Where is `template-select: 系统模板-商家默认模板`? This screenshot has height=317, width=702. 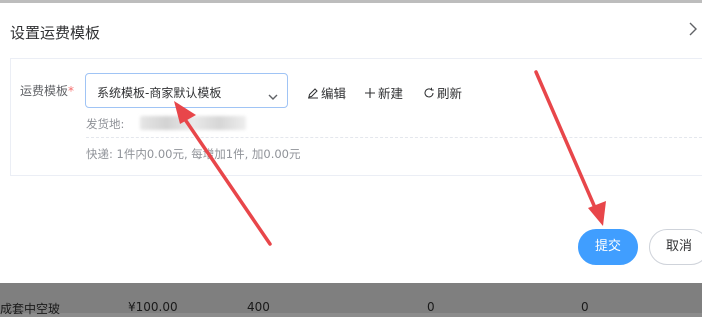 template-select: 系统模板-商家默认模板 is located at coordinates (186, 90).